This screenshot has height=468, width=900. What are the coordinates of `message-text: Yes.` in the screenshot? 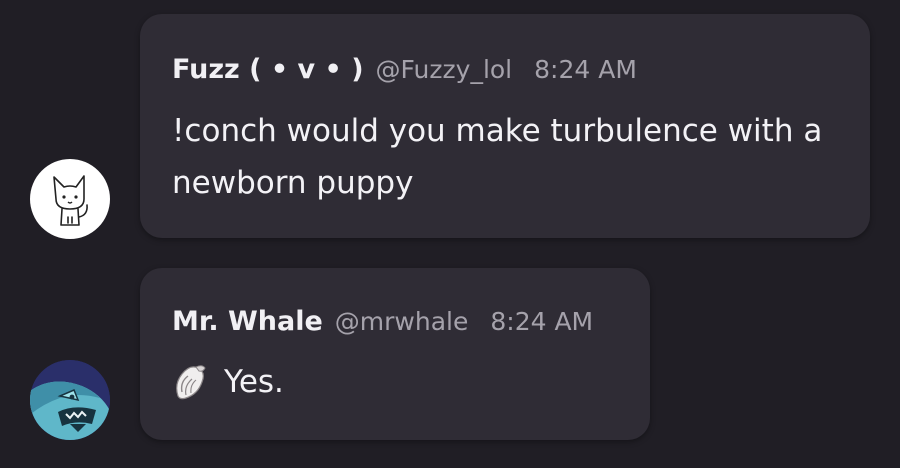 It's located at (254, 382).